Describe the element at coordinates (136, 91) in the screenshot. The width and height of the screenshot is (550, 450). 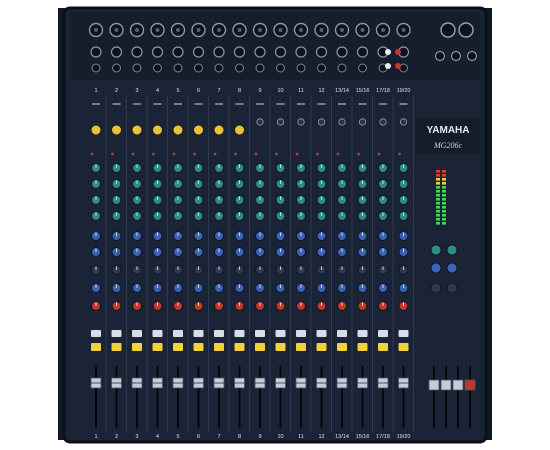
I see `channel-top-label-3: 3` at that location.